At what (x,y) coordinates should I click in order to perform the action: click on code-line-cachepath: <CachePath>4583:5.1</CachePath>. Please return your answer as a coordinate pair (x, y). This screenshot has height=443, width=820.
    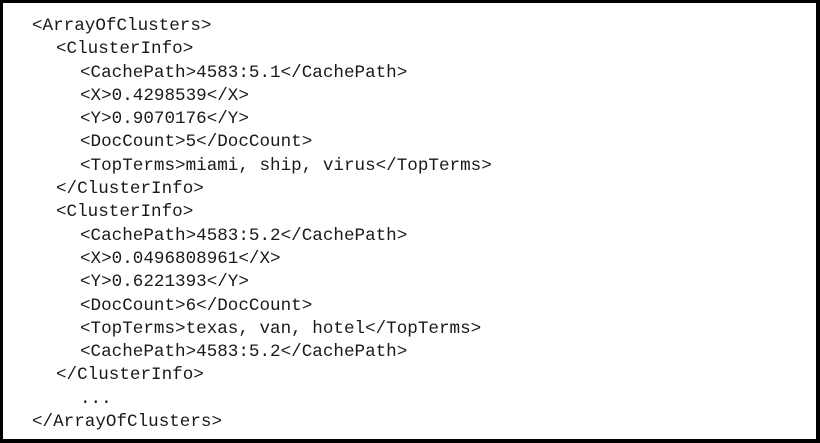
    Looking at the image, I should click on (244, 72).